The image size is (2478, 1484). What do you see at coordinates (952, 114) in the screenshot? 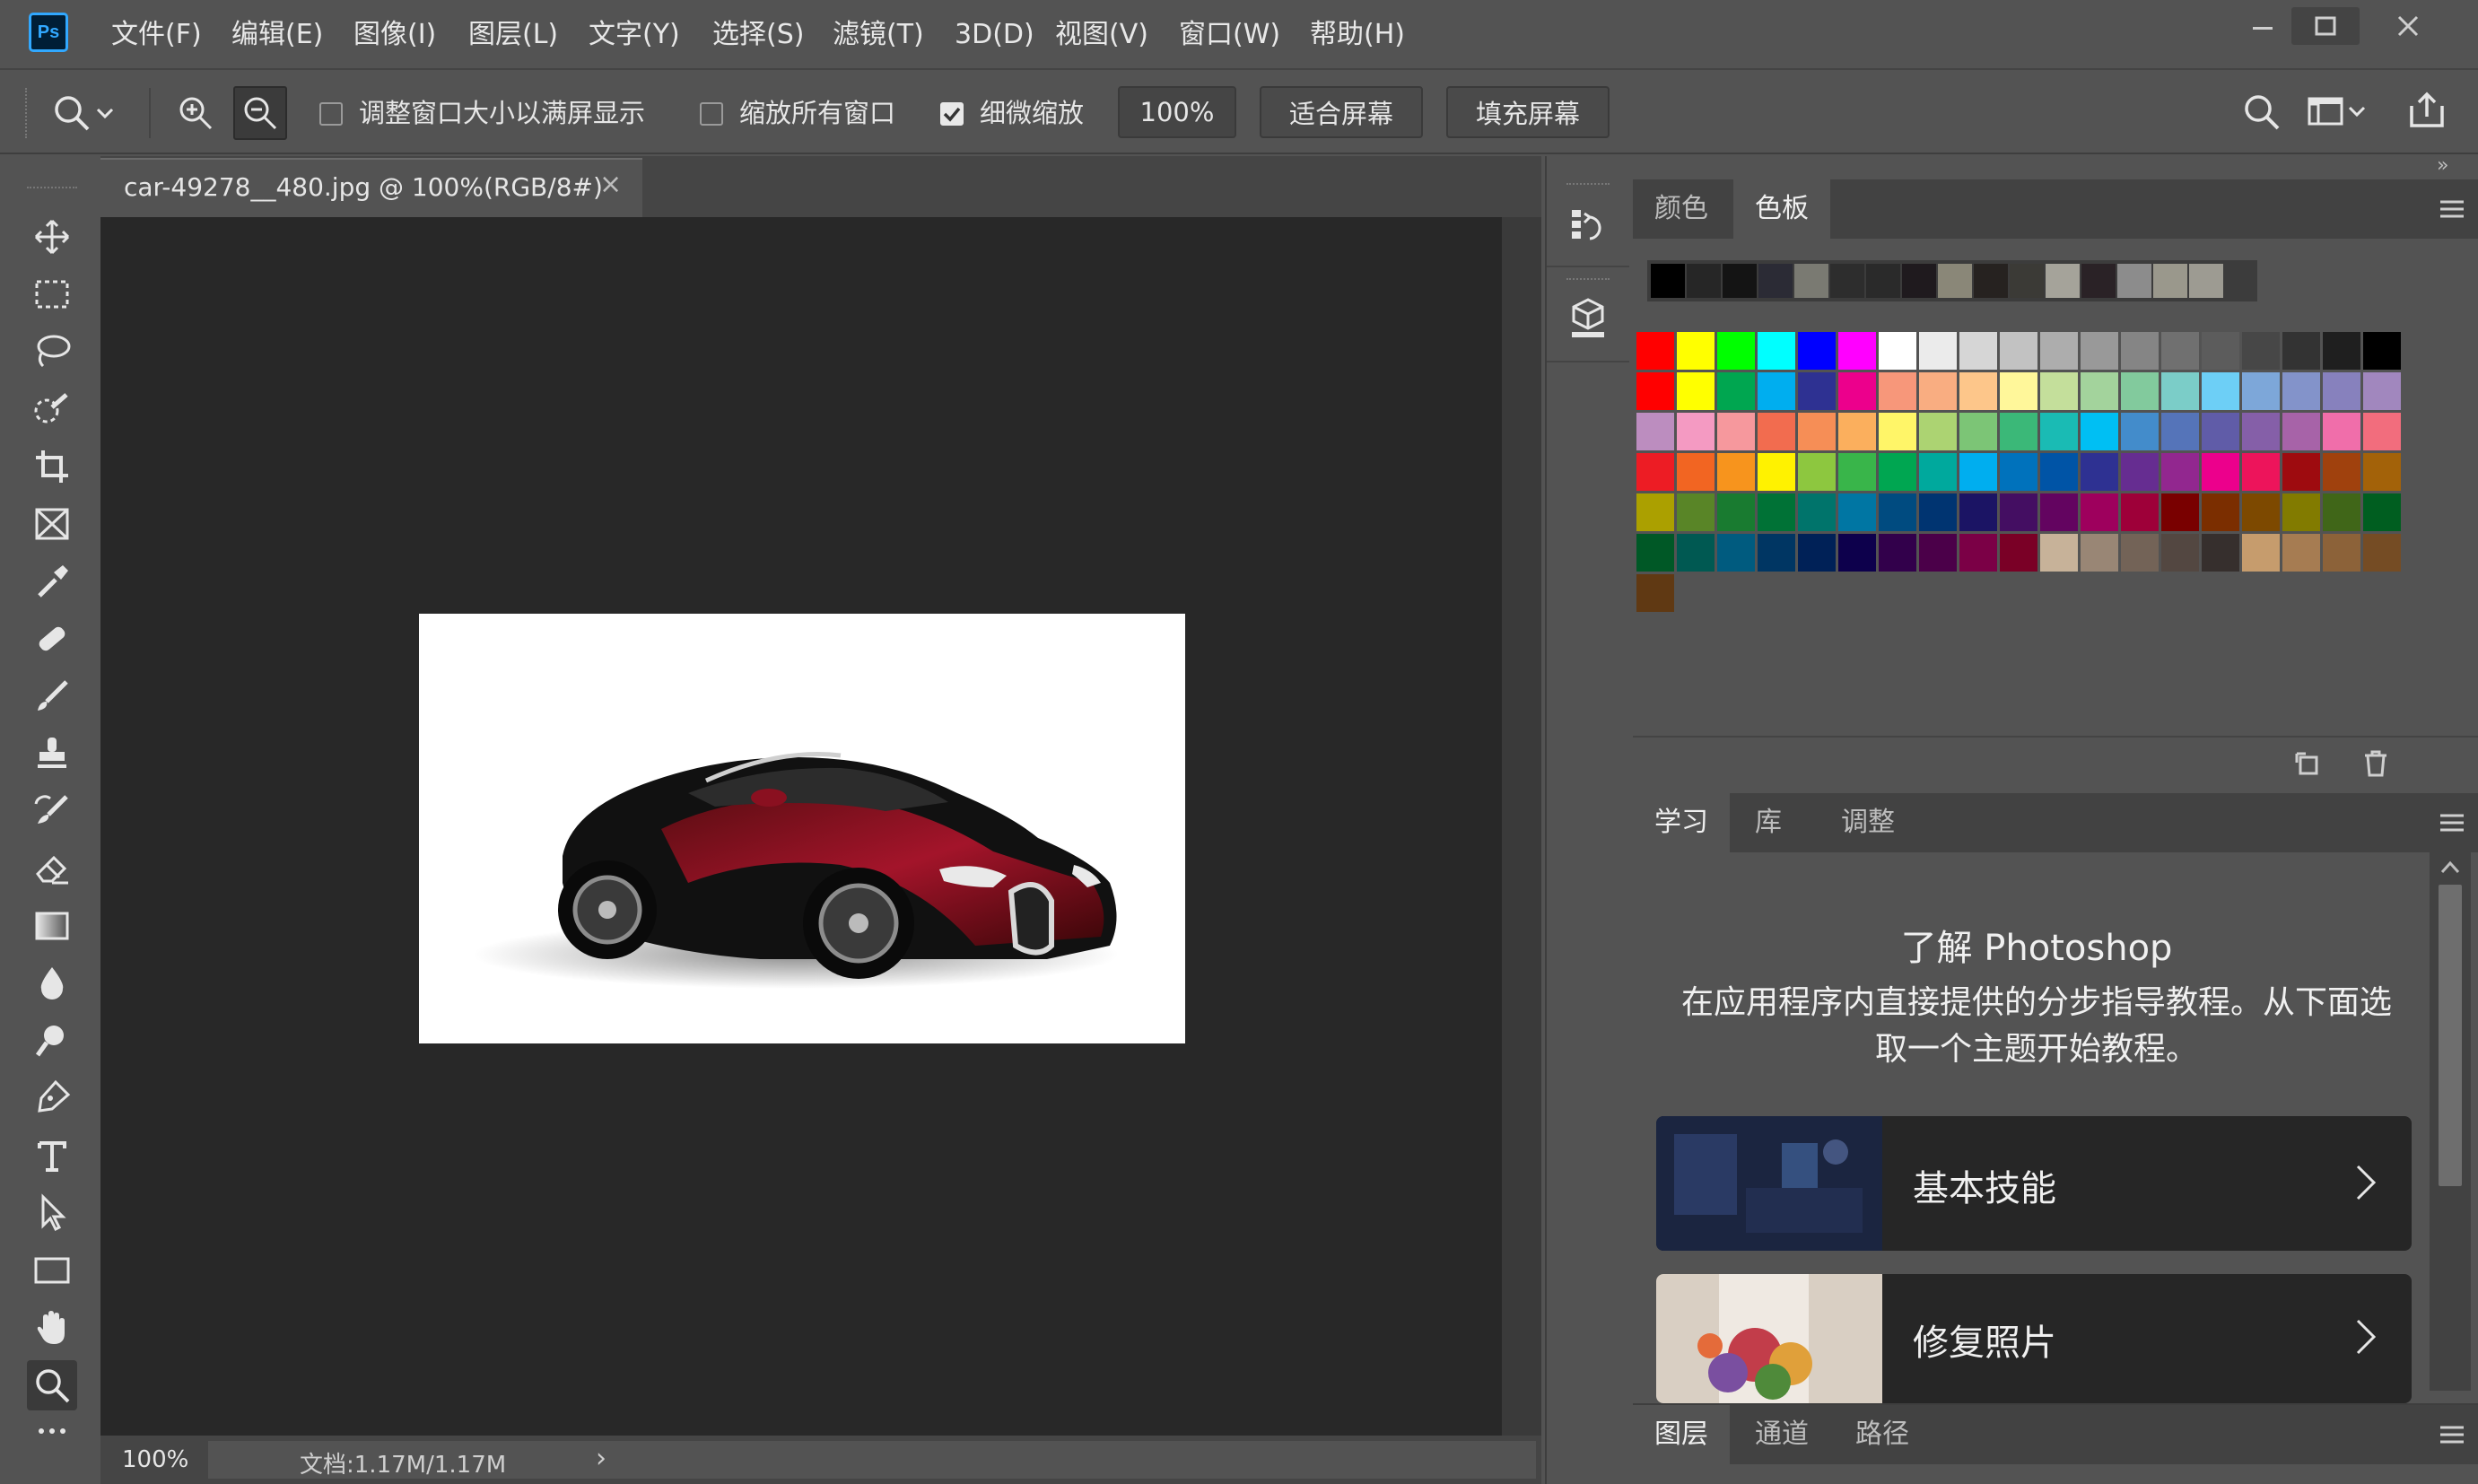
I see `scrubby-zoom-checkbox` at bounding box center [952, 114].